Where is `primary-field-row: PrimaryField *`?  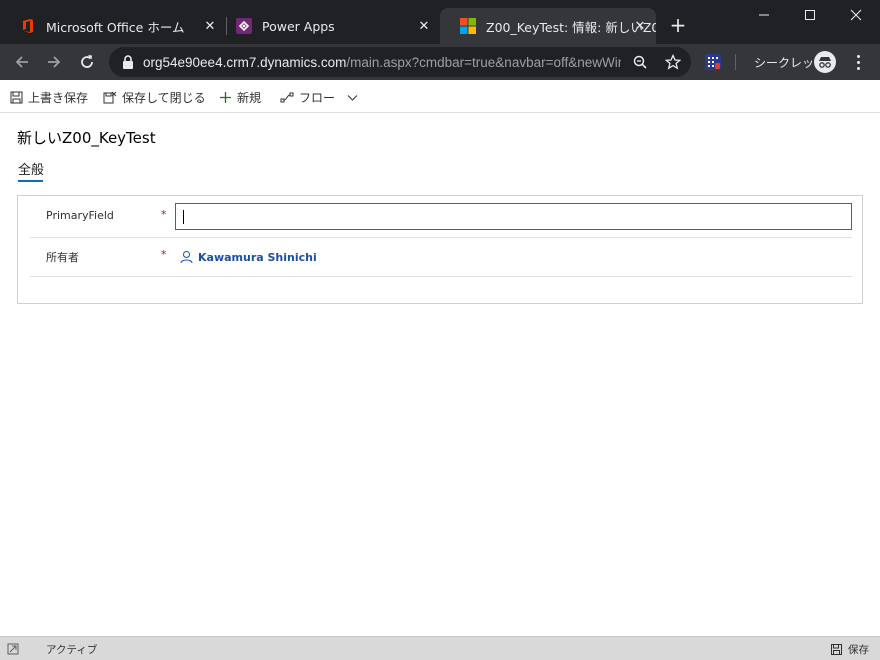 primary-field-row: PrimaryField * is located at coordinates (441, 217).